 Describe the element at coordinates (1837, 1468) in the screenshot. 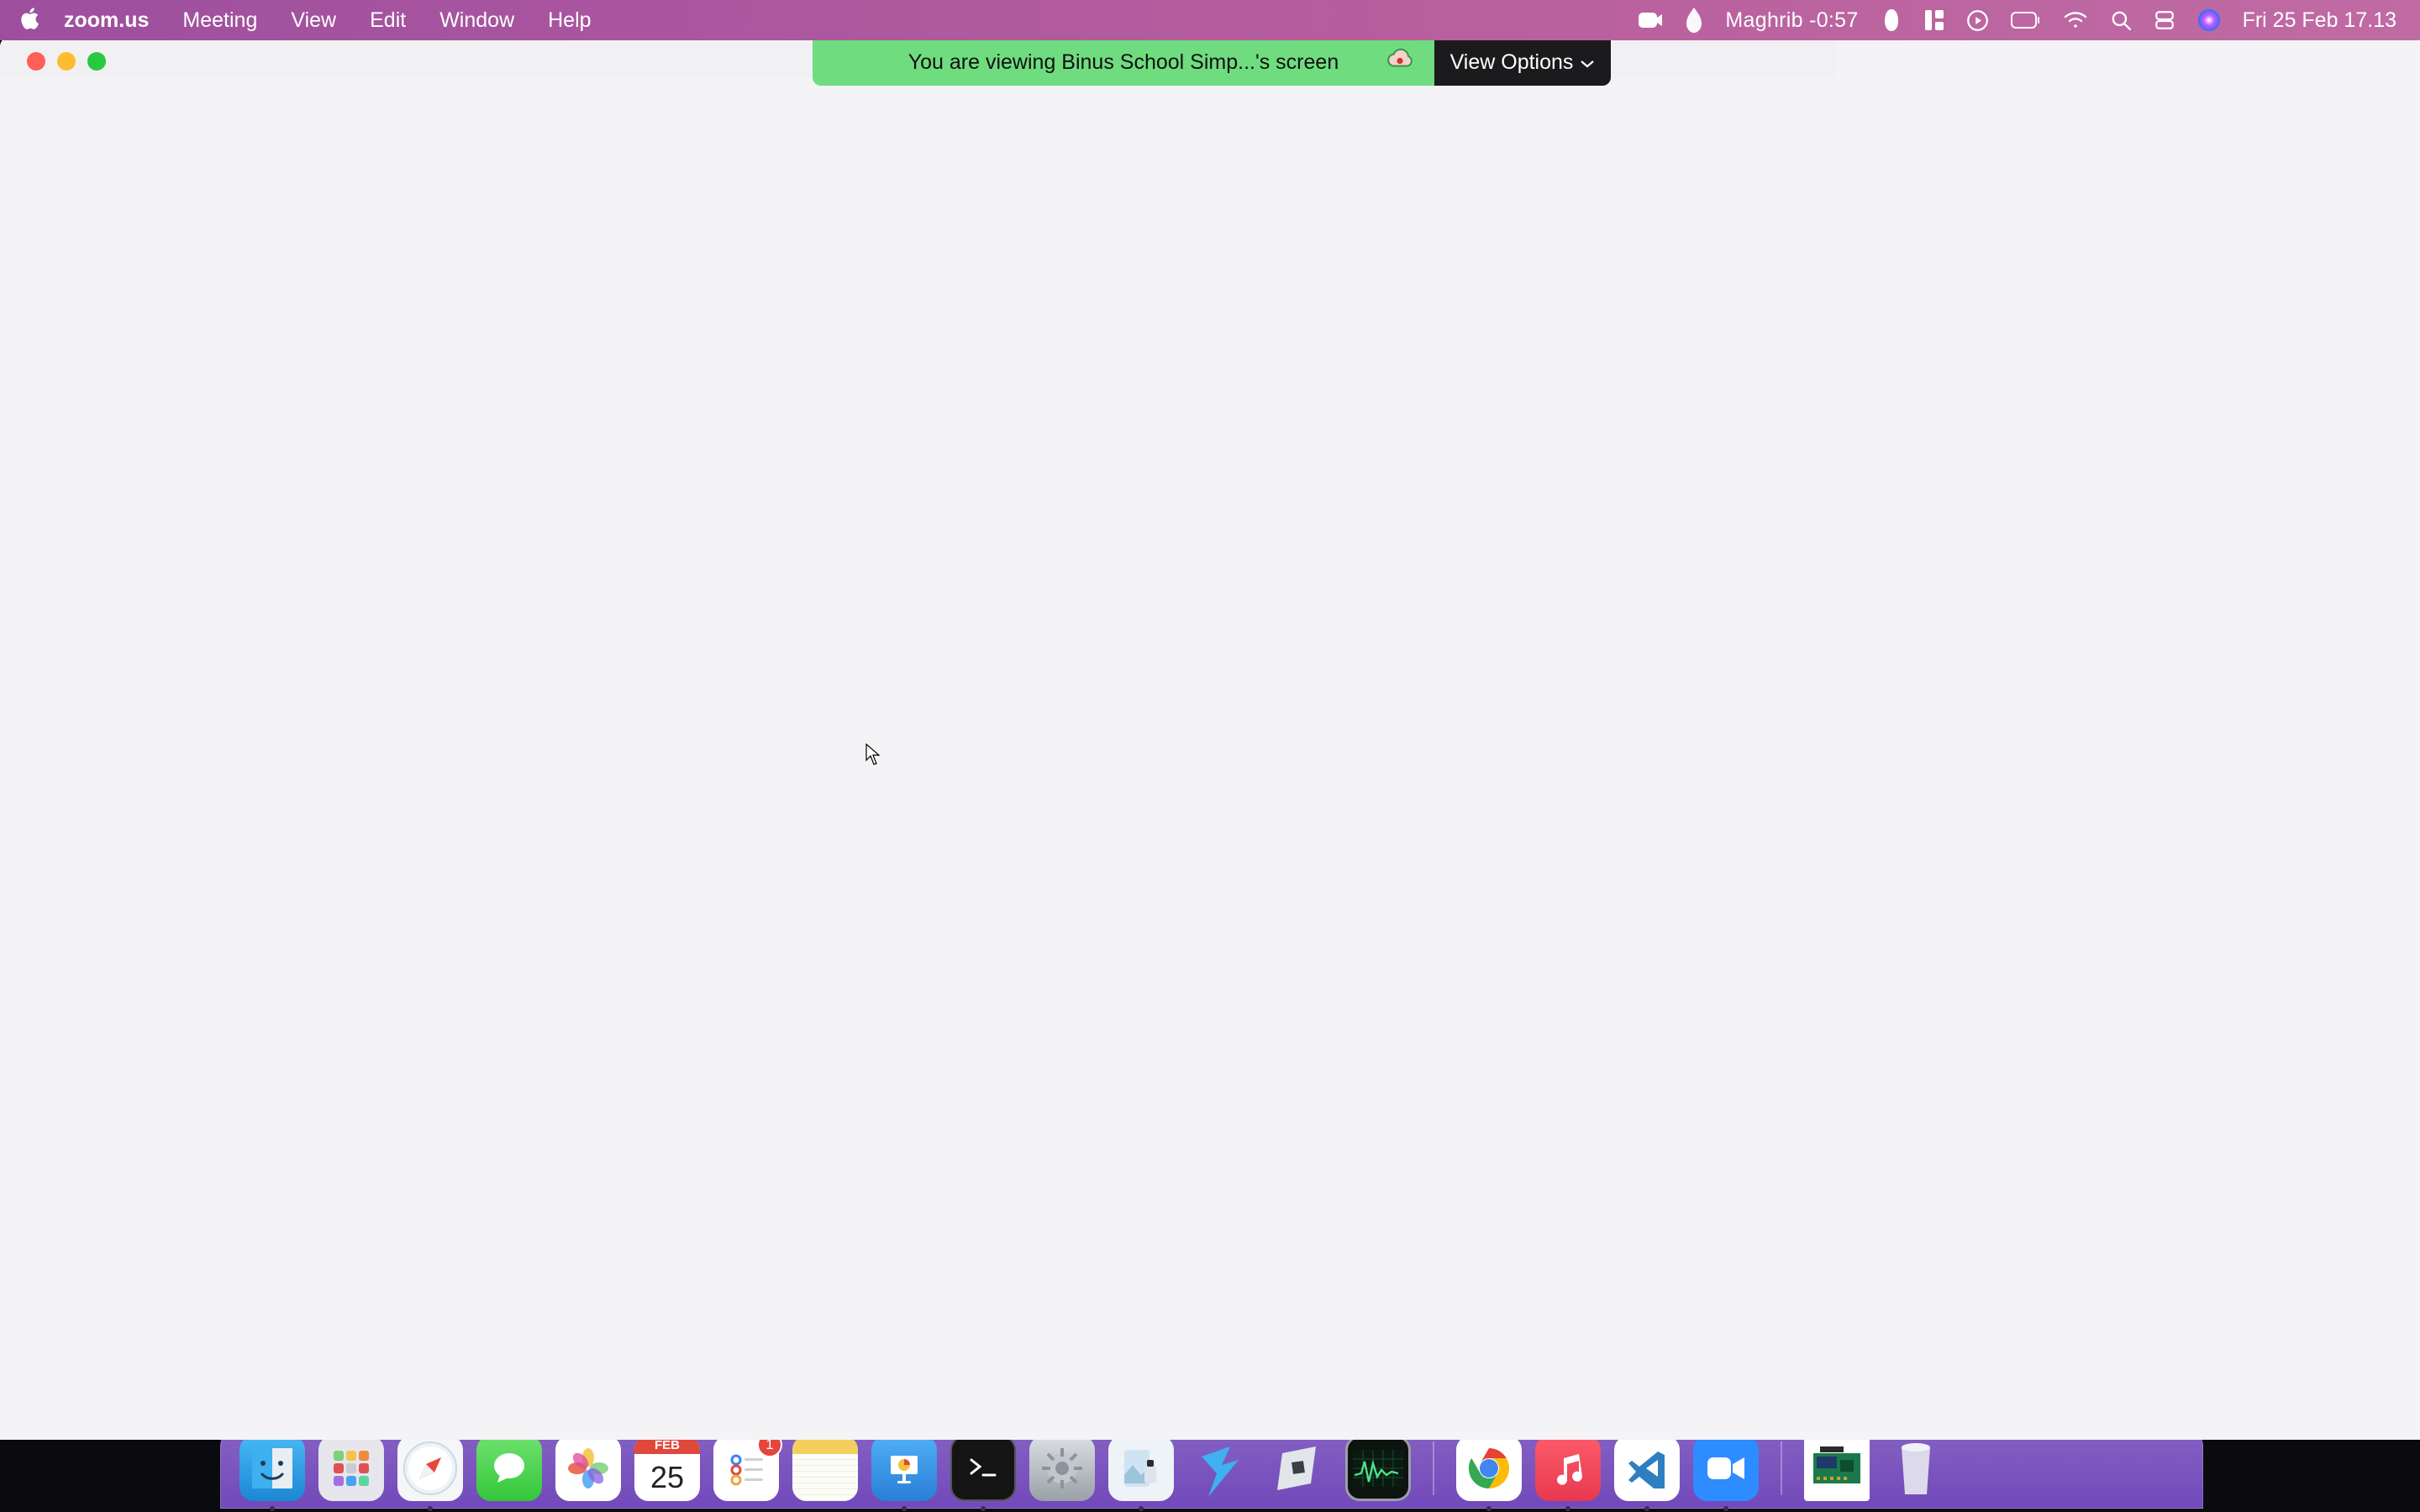

I see `dock-item-arduino-board` at that location.